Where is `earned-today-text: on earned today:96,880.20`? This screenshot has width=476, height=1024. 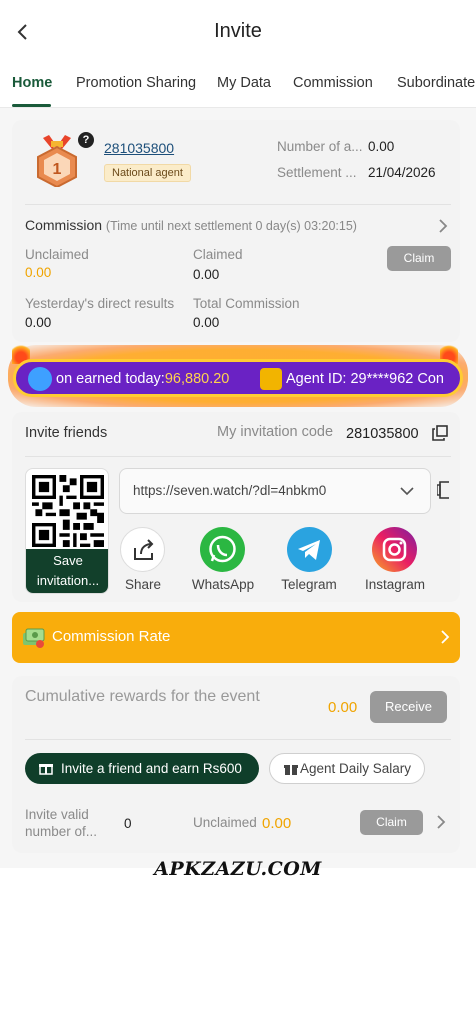
earned-today-text: on earned today:96,880.20 is located at coordinates (142, 379).